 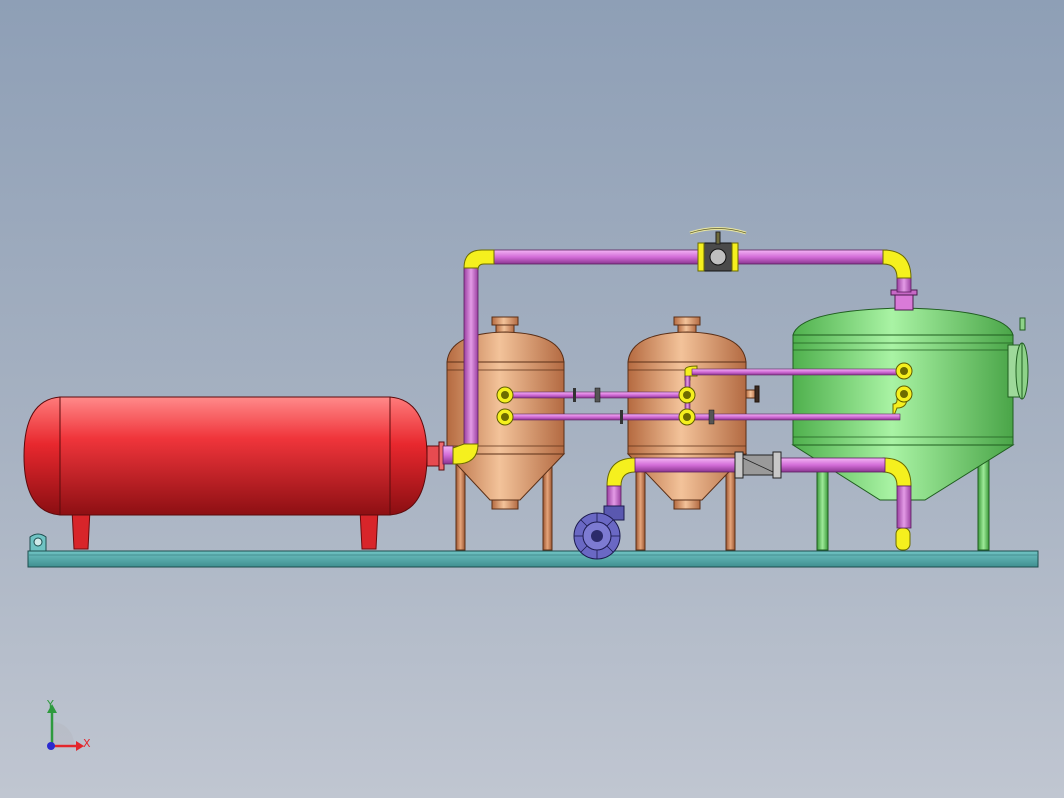 What do you see at coordinates (718, 249) in the screenshot?
I see `gate-valve-top` at bounding box center [718, 249].